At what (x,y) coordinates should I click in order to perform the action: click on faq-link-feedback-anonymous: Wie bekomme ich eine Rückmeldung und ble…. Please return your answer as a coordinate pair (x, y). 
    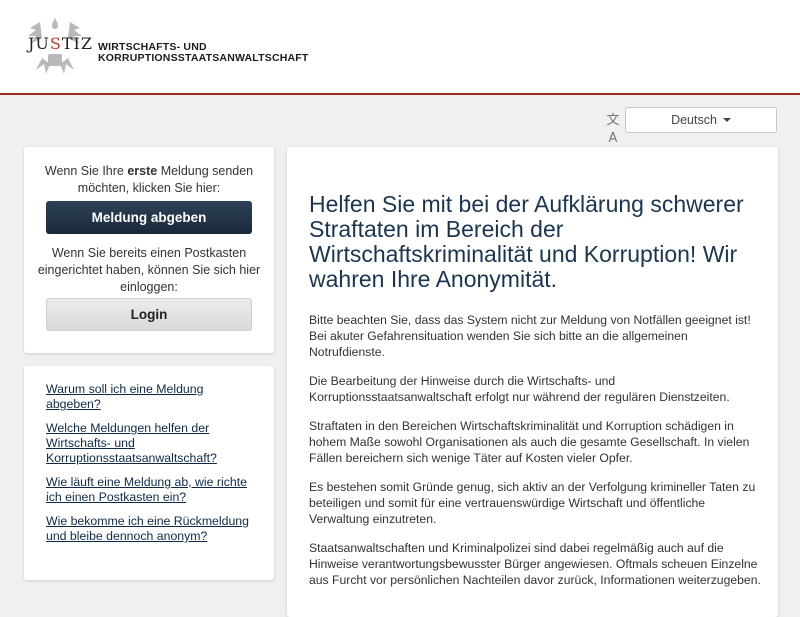
    Looking at the image, I should click on (153, 529).